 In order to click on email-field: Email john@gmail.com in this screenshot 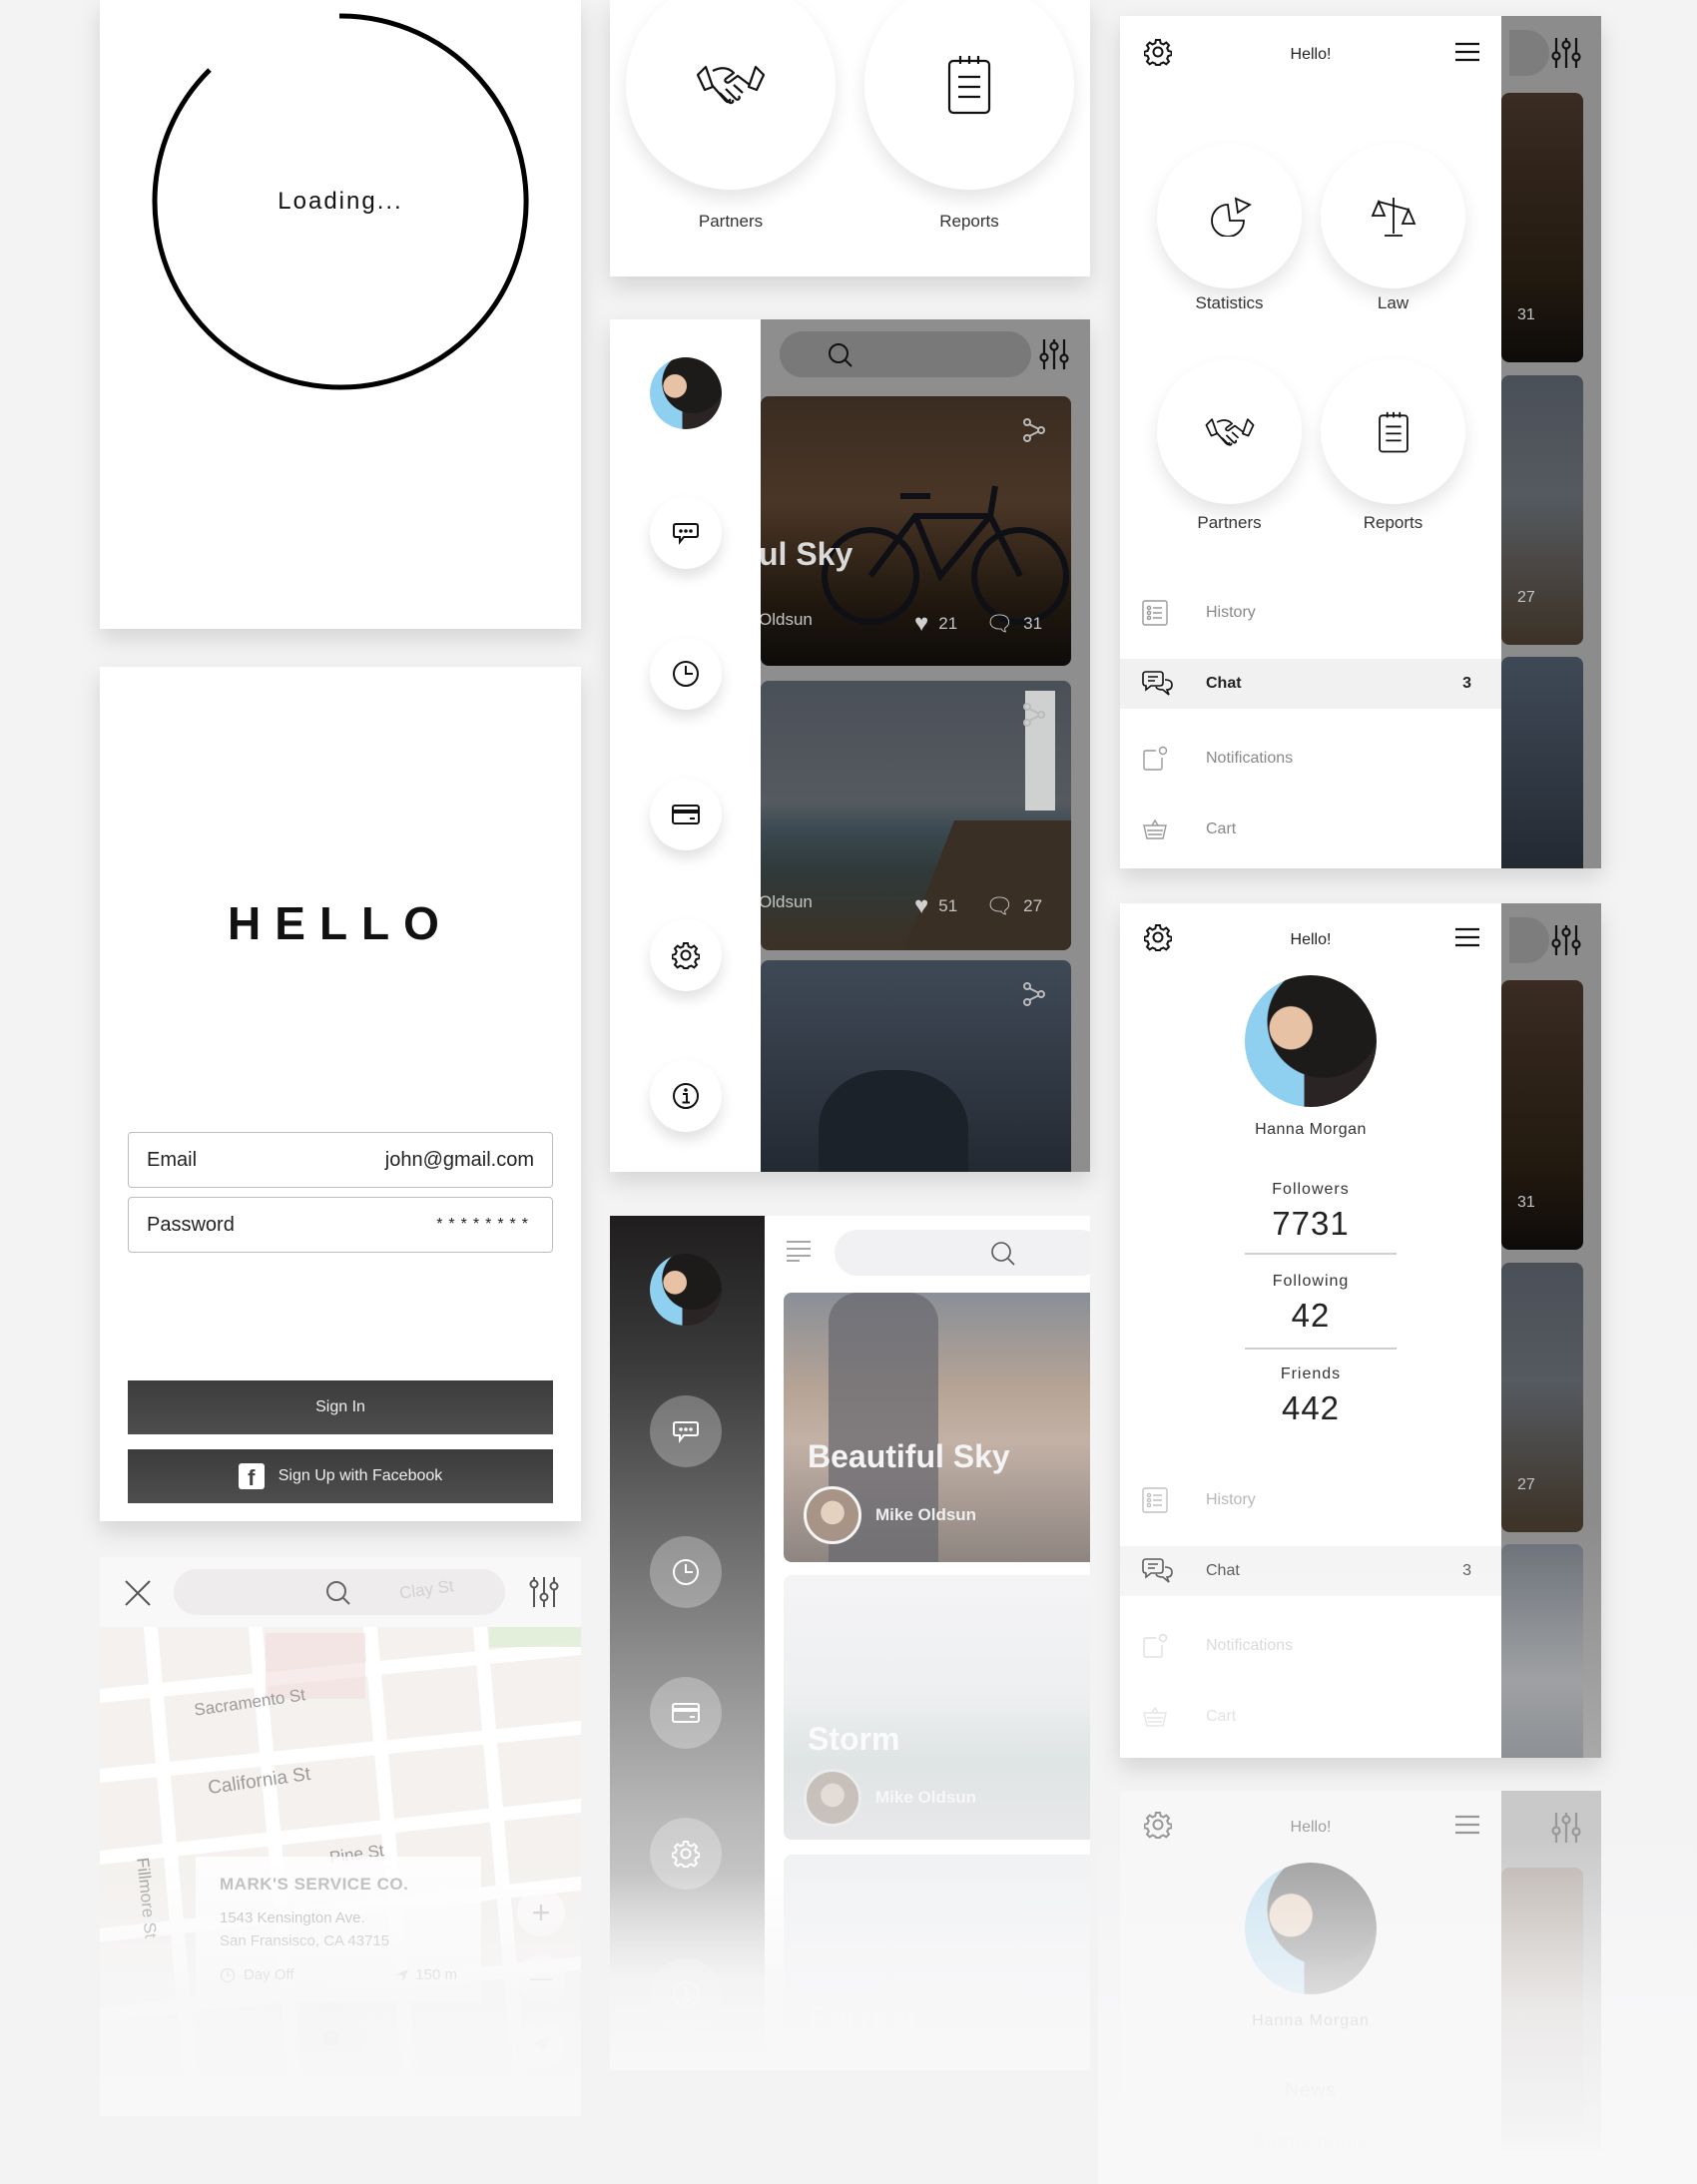, I will do `click(340, 1160)`.